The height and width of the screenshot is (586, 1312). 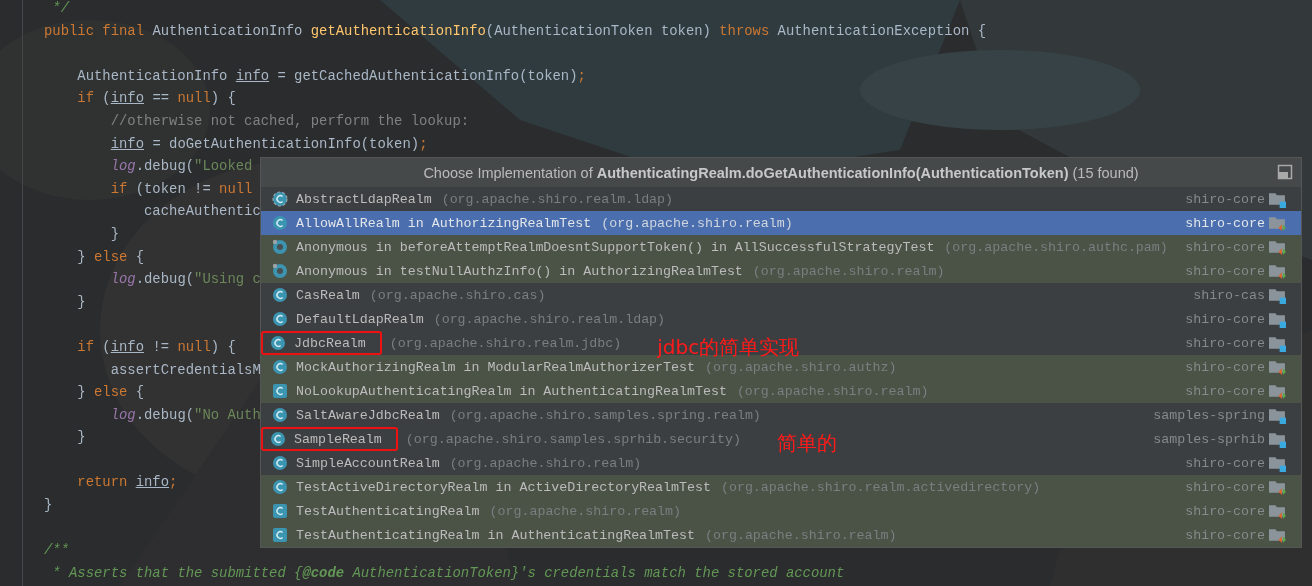 I want to click on implementation-item: NoLookupAuthenticatingRealm in AuthenticatingRealmTest (org.apache.shiro.realm) shiro-core, so click(x=781, y=391).